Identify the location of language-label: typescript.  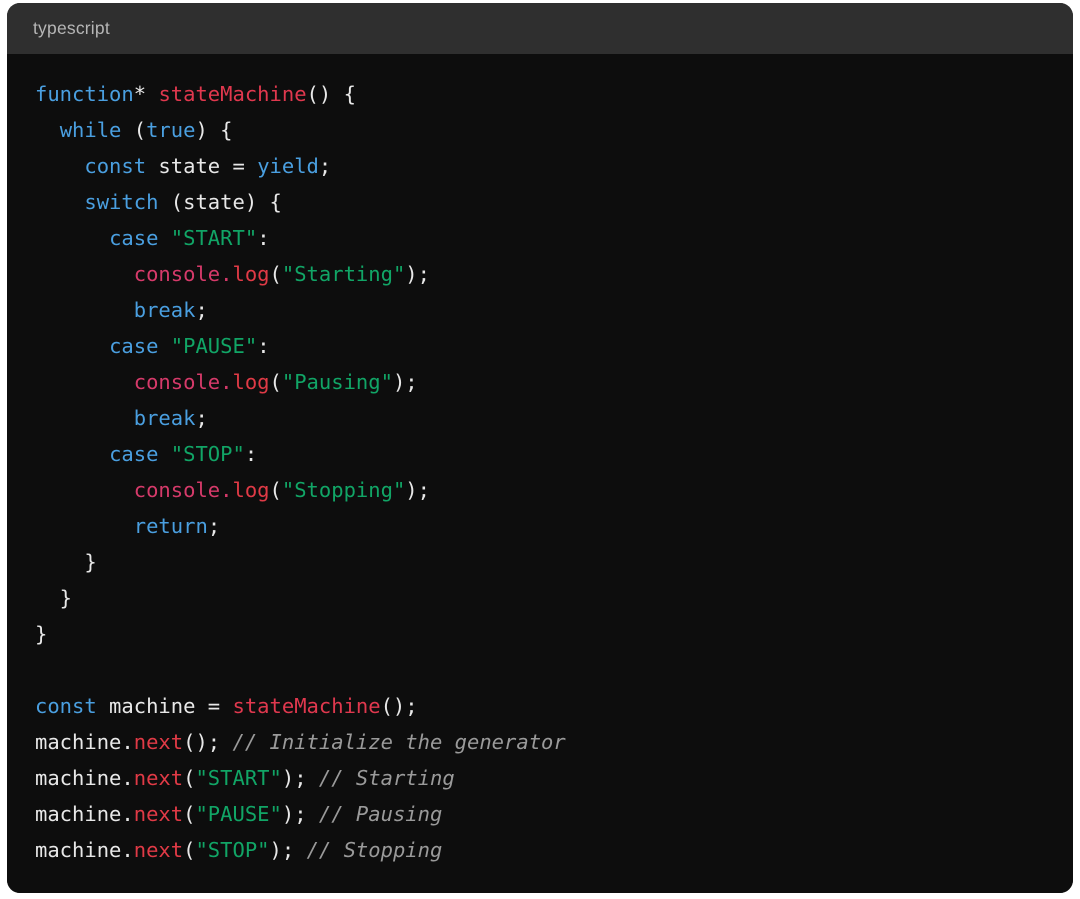
(71, 28).